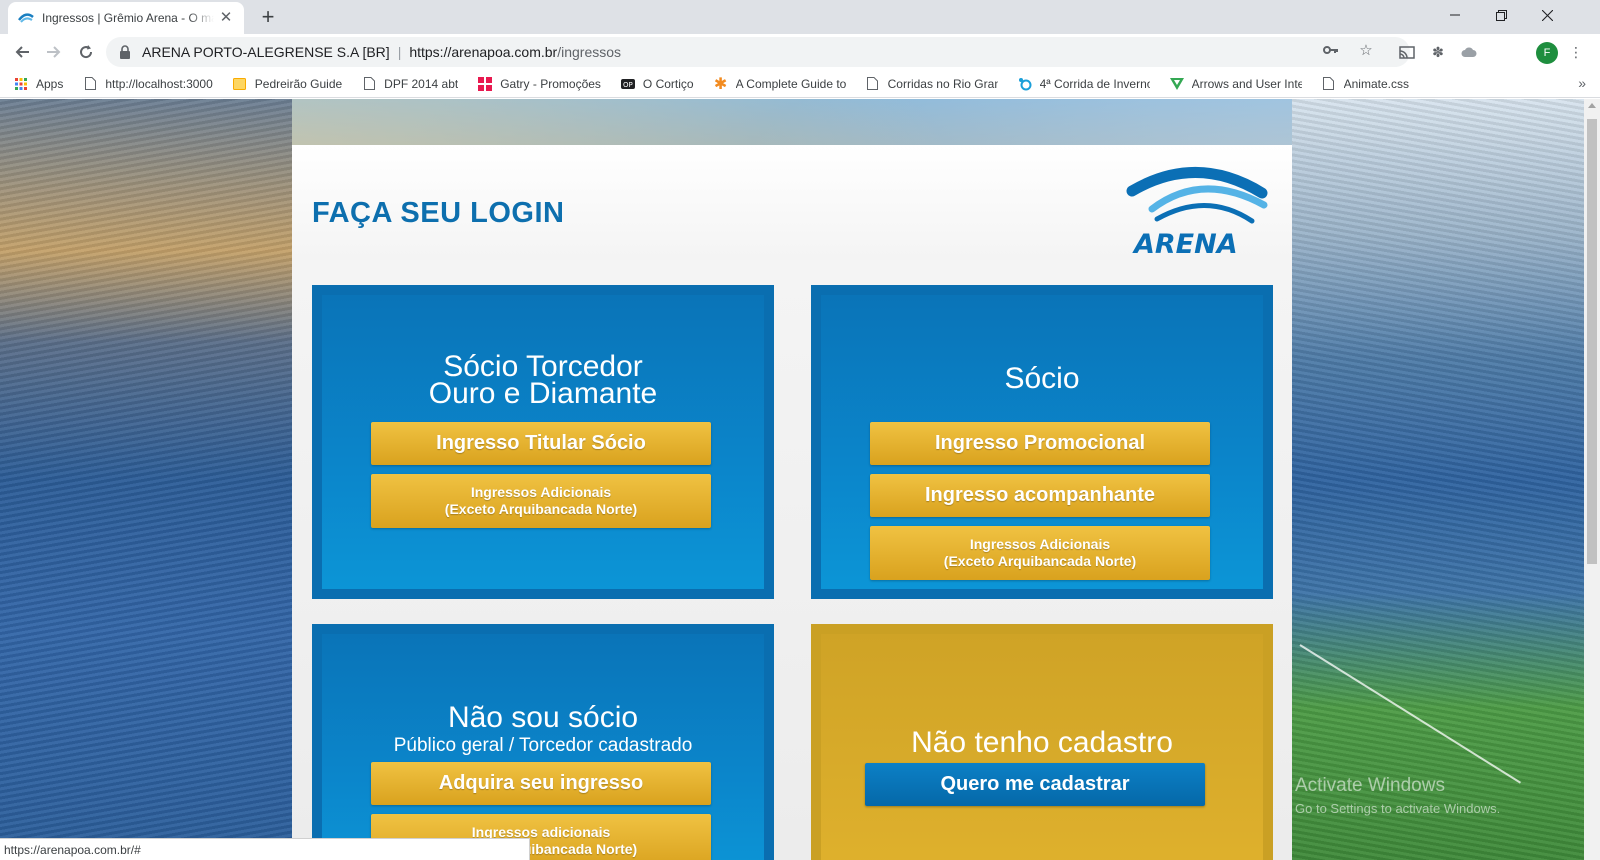 This screenshot has width=1600, height=860. I want to click on cloud-extension-icon, so click(1469, 52).